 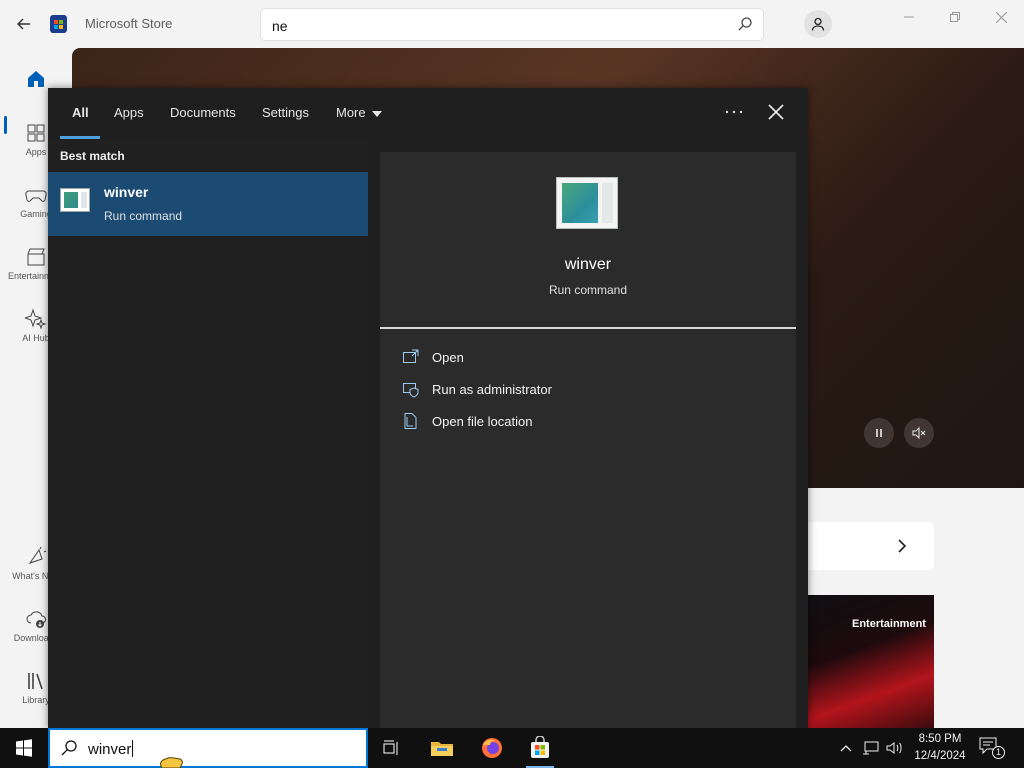 I want to click on network-icon, so click(x=871, y=748).